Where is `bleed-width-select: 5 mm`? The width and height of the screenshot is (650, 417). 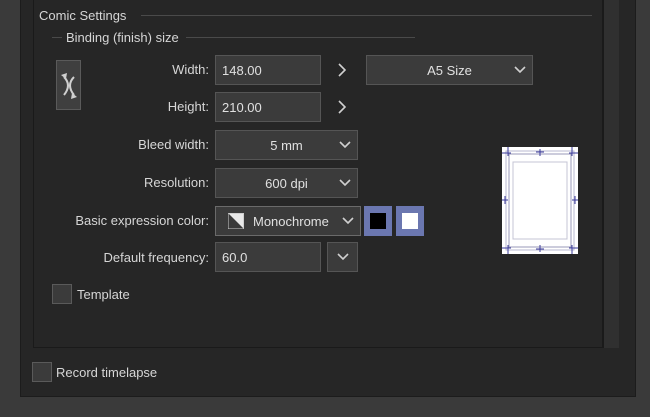
bleed-width-select: 5 mm is located at coordinates (286, 145).